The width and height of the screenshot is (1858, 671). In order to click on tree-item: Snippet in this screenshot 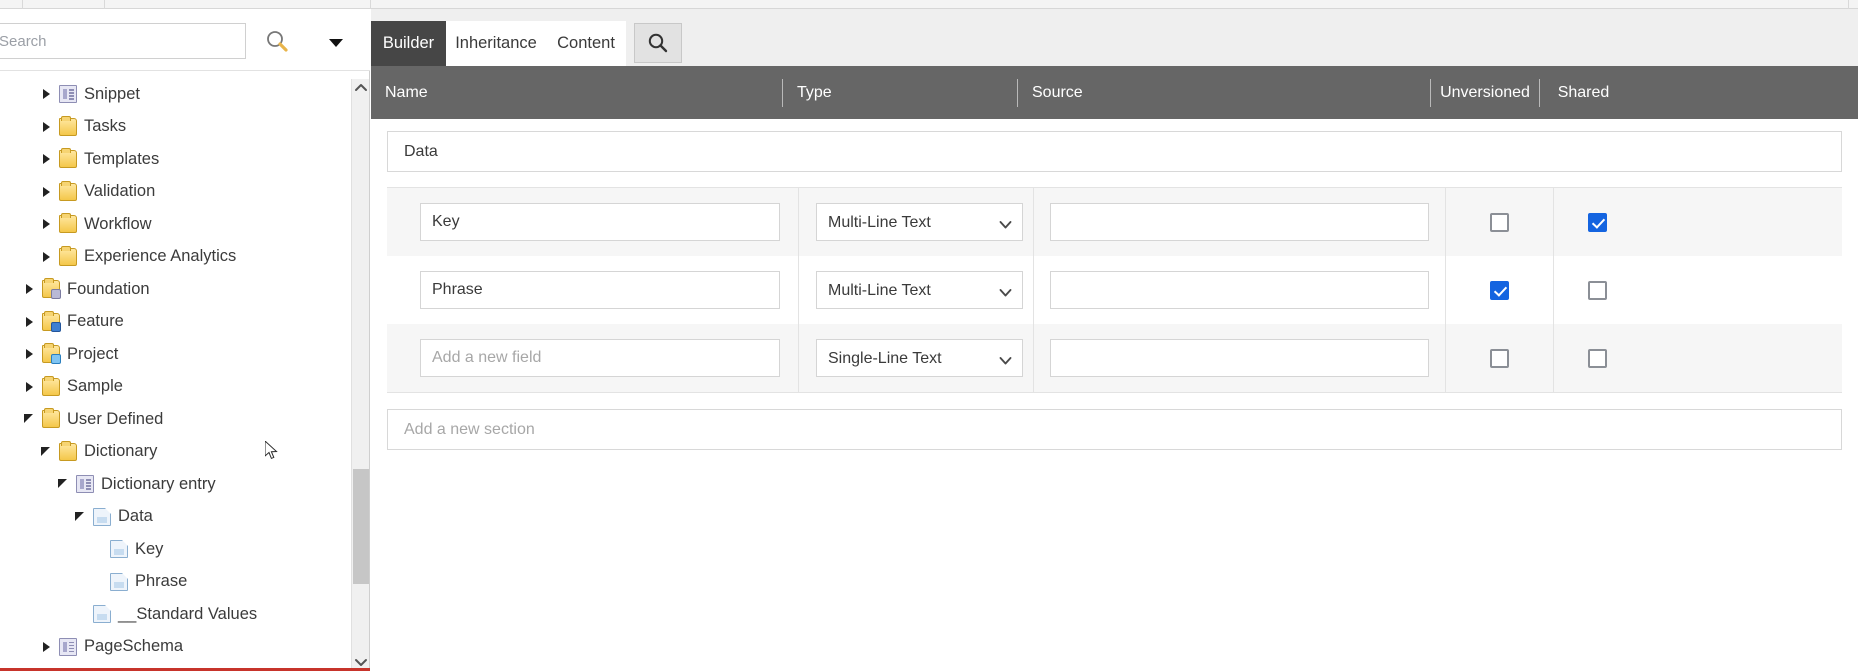, I will do `click(176, 94)`.